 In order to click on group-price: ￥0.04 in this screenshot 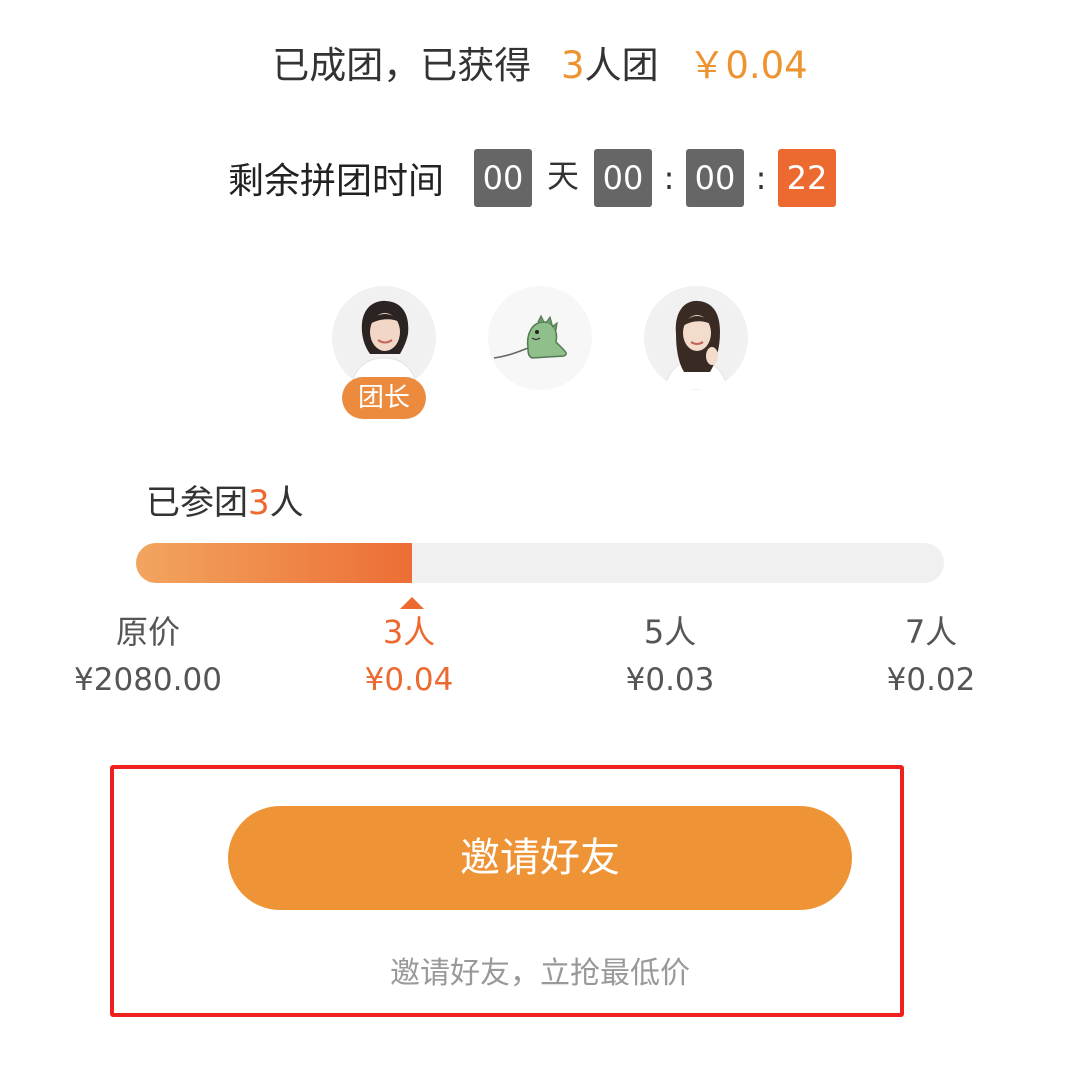, I will do `click(748, 65)`.